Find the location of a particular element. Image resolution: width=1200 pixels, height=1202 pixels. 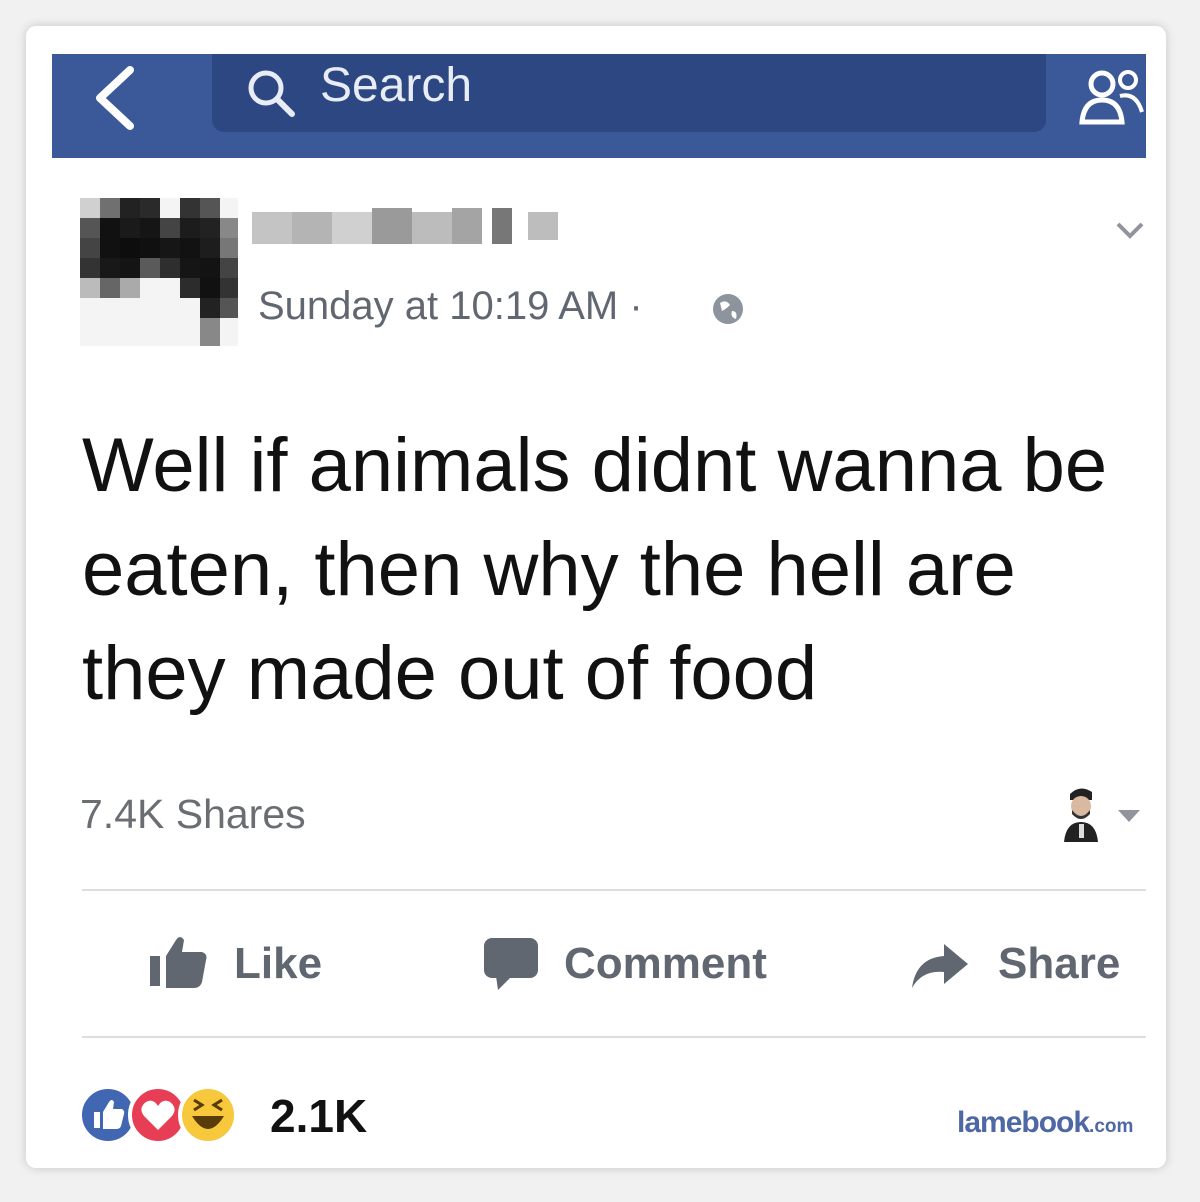

watermark-tld: .com is located at coordinates (1111, 1126).